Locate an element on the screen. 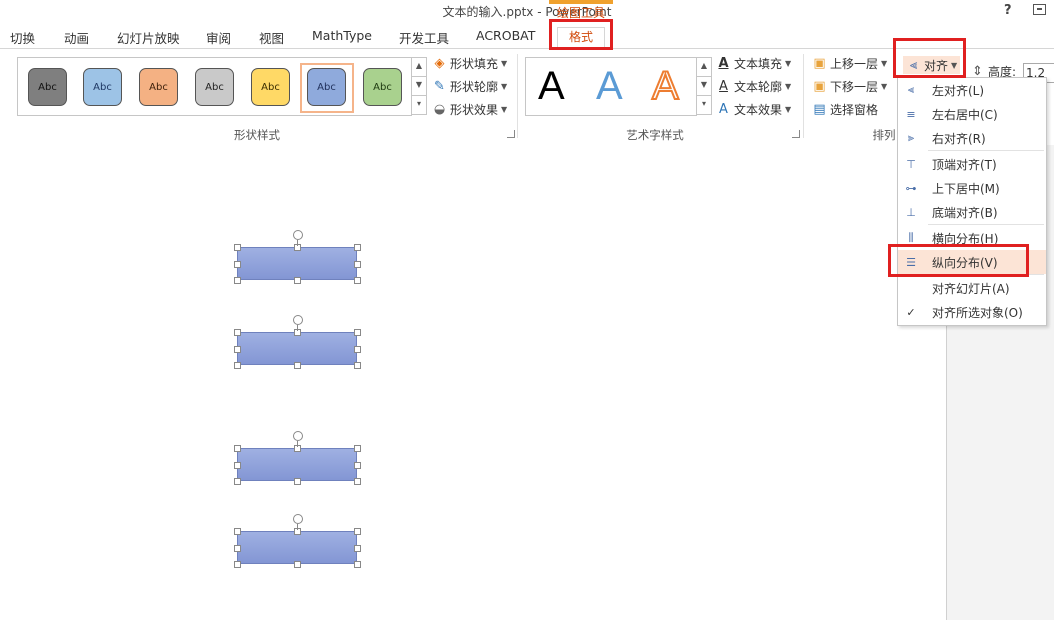 The width and height of the screenshot is (1054, 620). tab-acrobat: ACROBAT is located at coordinates (505, 35).